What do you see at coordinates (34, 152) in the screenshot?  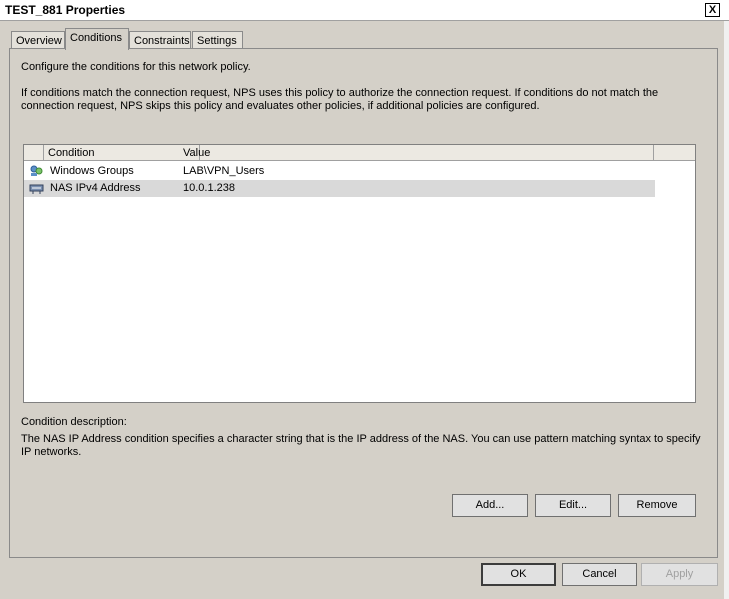 I see `icon-column-header` at bounding box center [34, 152].